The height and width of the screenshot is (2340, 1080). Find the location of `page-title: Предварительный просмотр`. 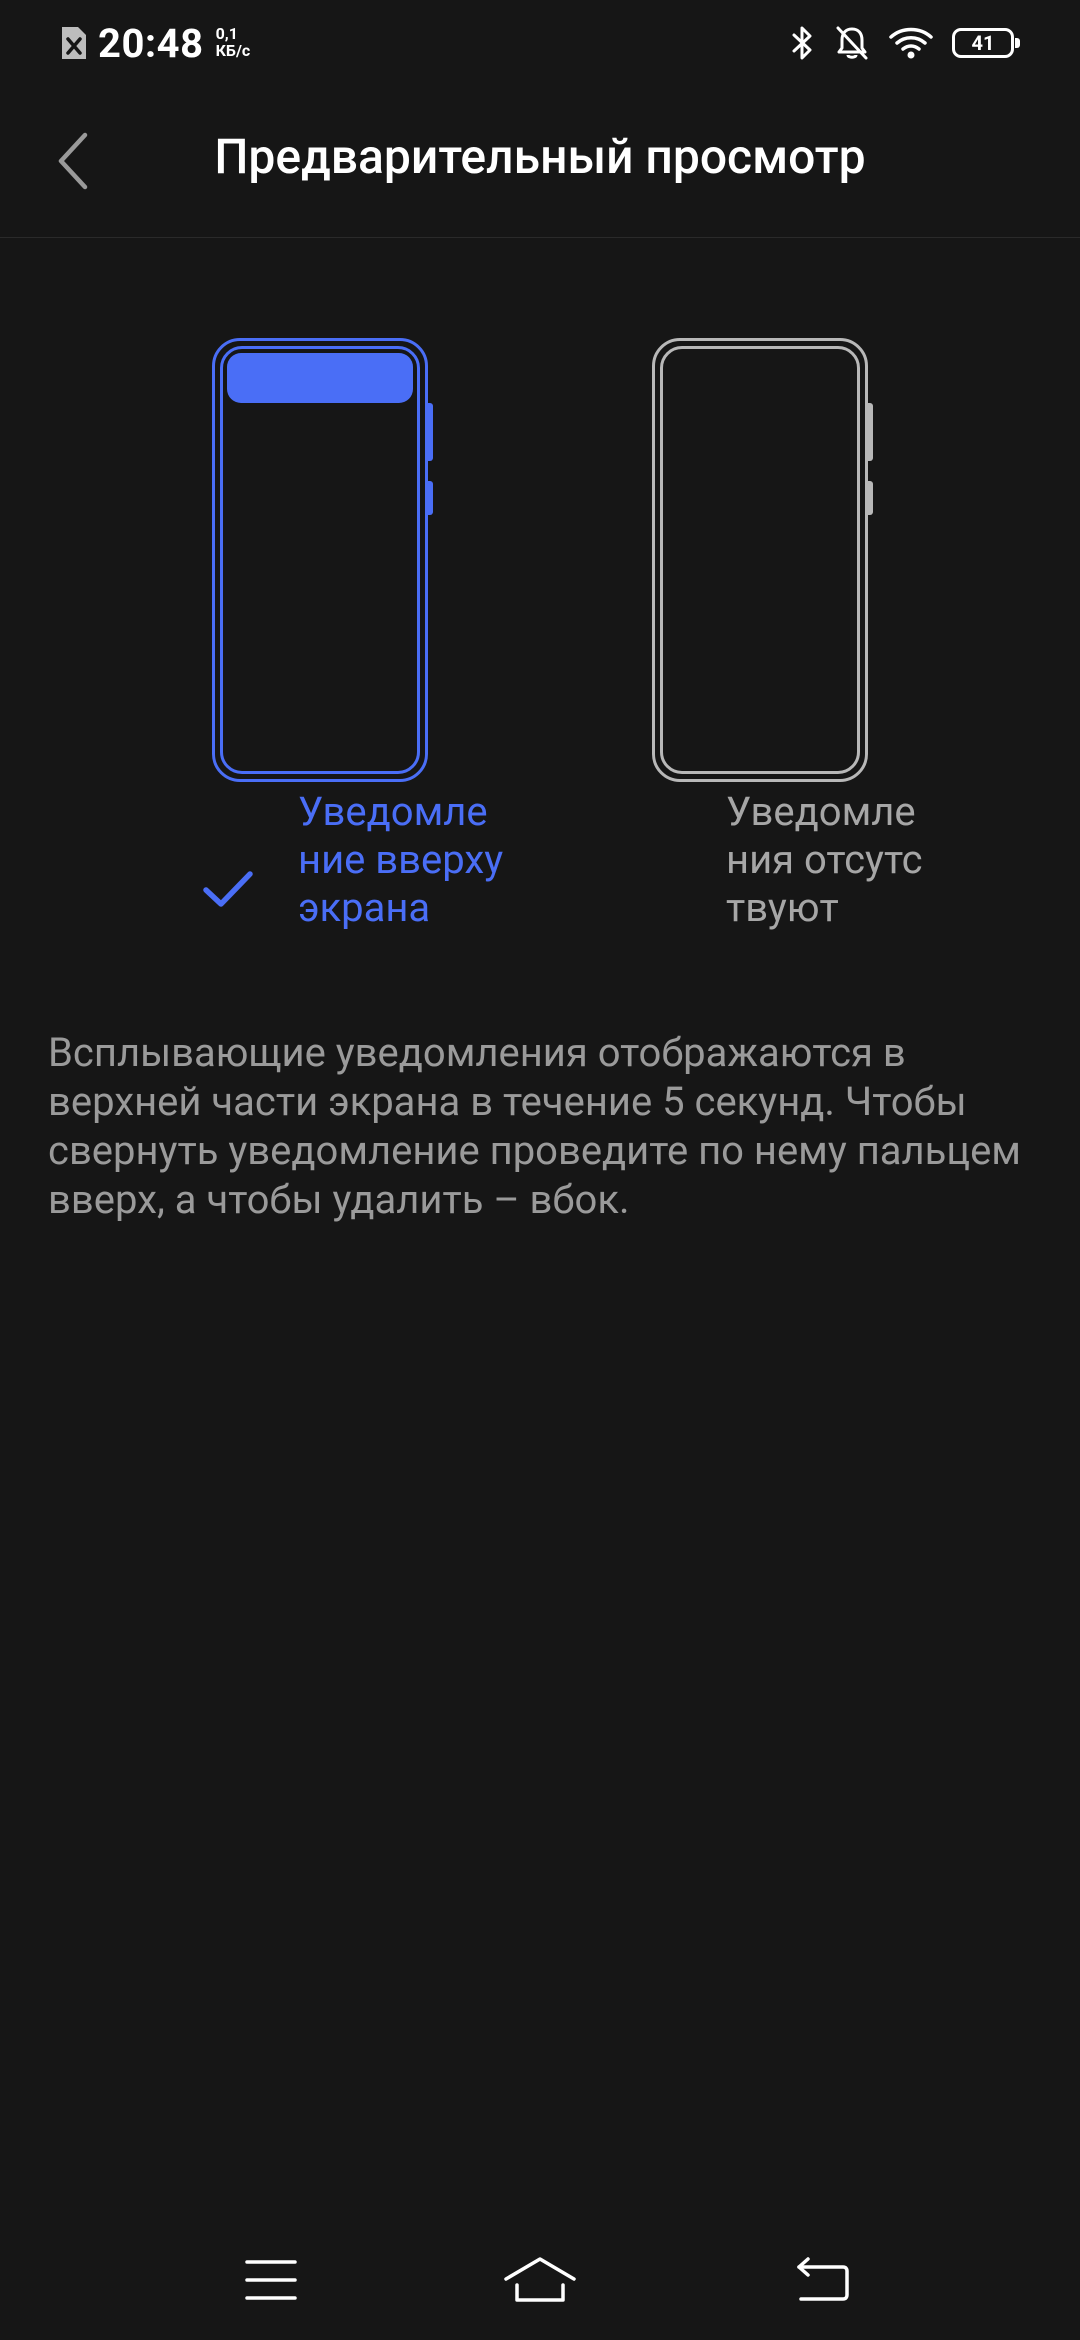

page-title: Предварительный просмотр is located at coordinates (540, 156).